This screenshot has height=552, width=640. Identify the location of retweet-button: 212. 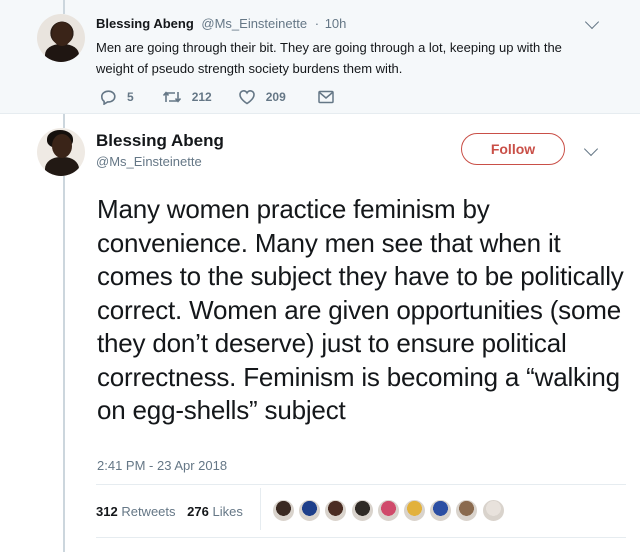
(187, 97).